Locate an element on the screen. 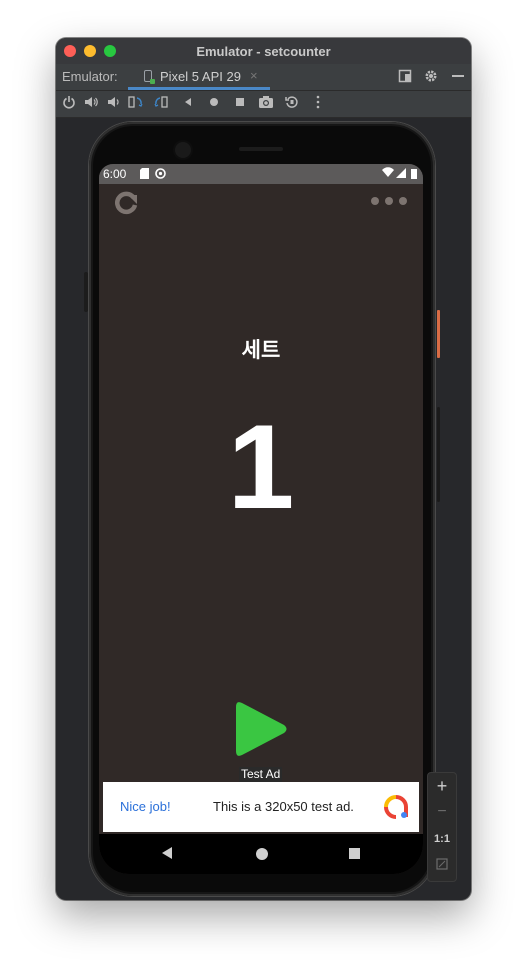 This screenshot has width=527, height=974. zoom-fit-icon is located at coordinates (442, 866).